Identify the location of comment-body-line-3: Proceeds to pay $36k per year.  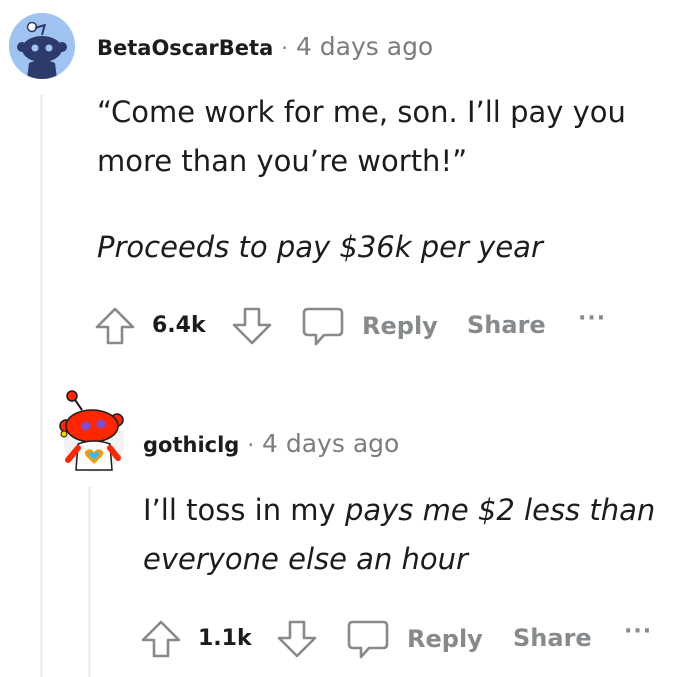
(320, 247).